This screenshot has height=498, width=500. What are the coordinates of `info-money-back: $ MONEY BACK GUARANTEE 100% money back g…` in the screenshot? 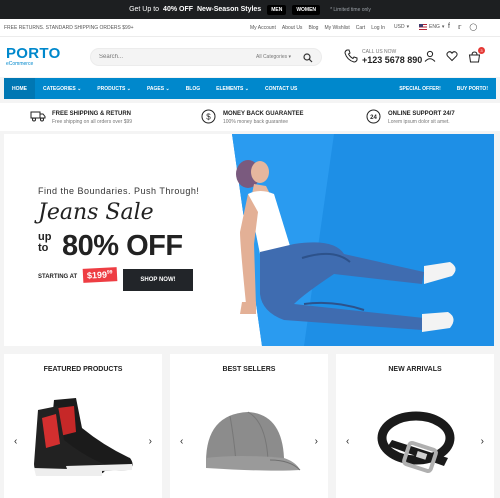 It's located at (252, 119).